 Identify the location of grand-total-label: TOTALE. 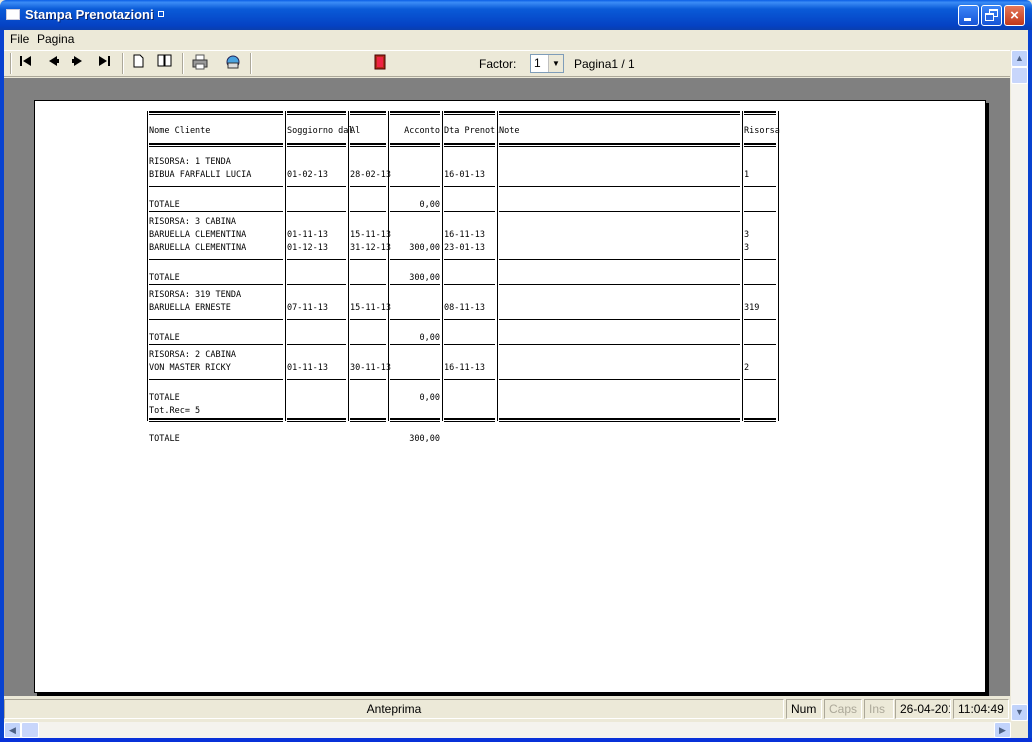
(164, 439).